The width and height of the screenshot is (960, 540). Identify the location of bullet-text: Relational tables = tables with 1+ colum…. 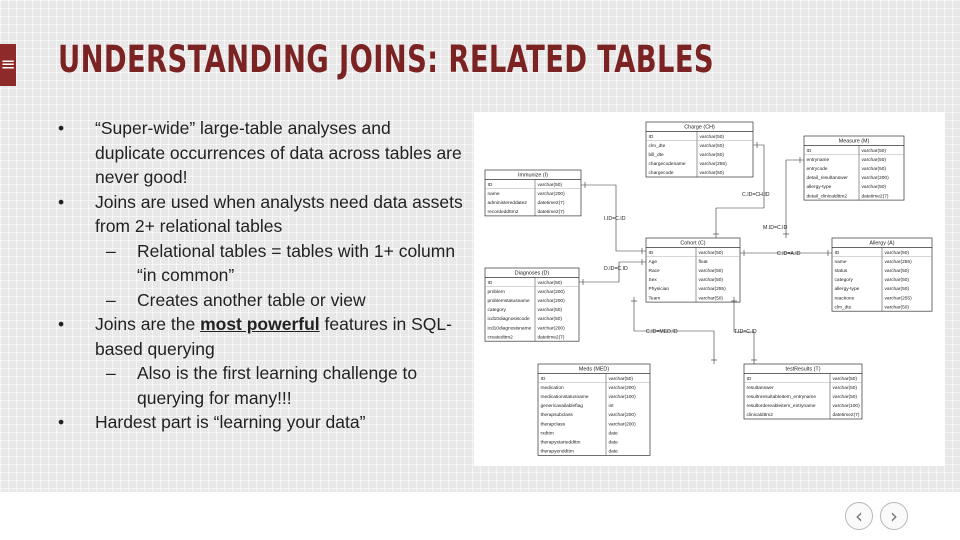
(296, 263).